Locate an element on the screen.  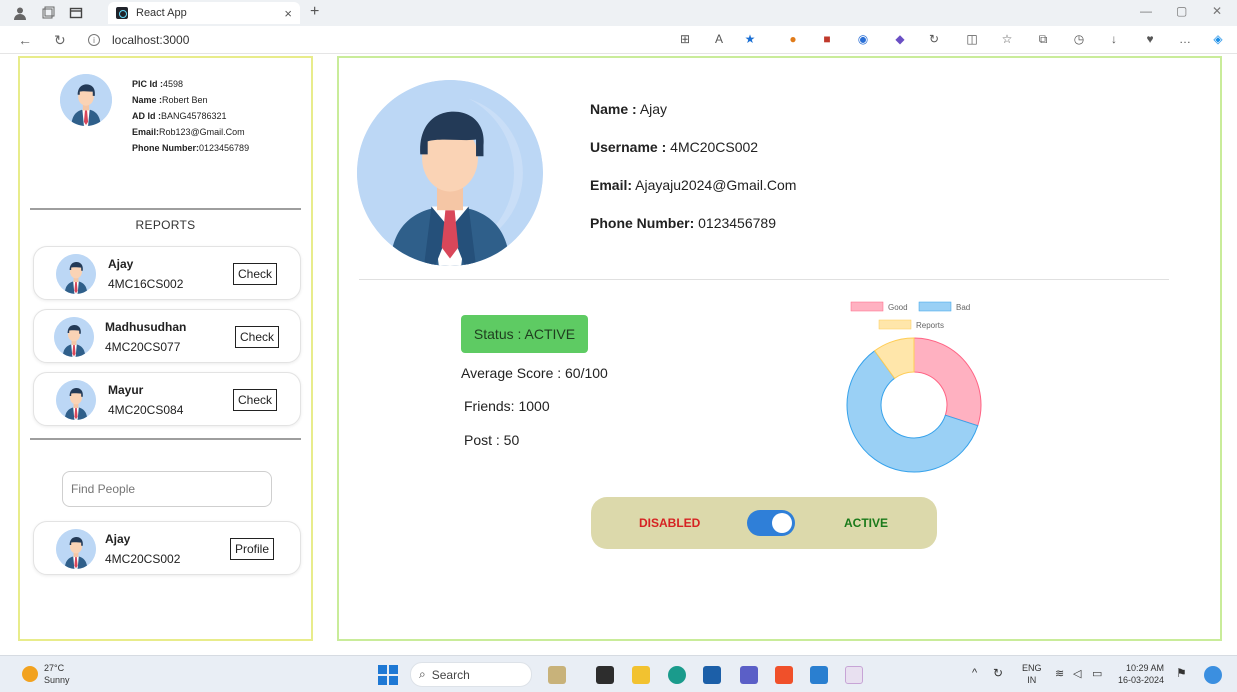
clock-time: 10:29 AM is located at coordinates (1145, 668).